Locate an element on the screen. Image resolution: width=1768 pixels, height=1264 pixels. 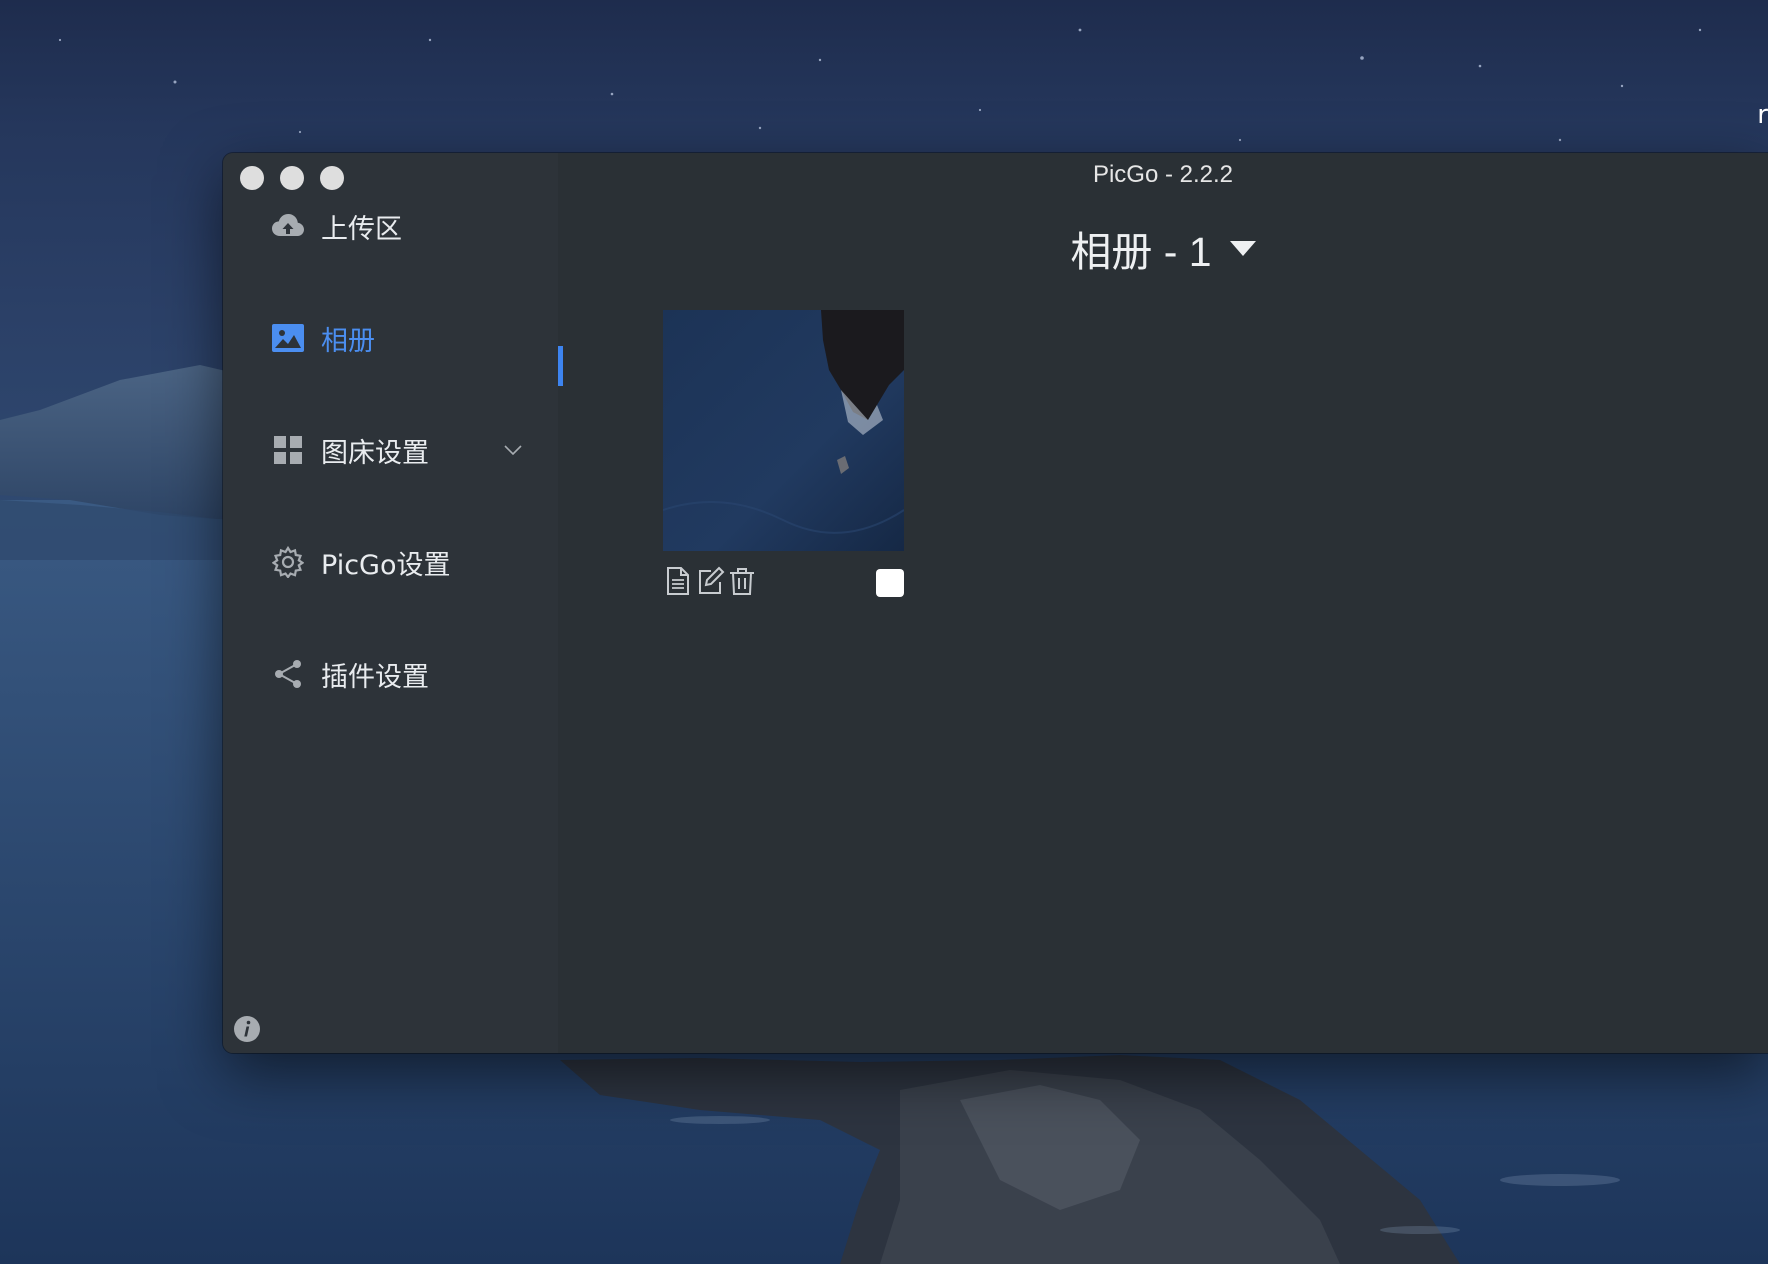
gallery-title: 相册 - 1 is located at coordinates (1141, 252).